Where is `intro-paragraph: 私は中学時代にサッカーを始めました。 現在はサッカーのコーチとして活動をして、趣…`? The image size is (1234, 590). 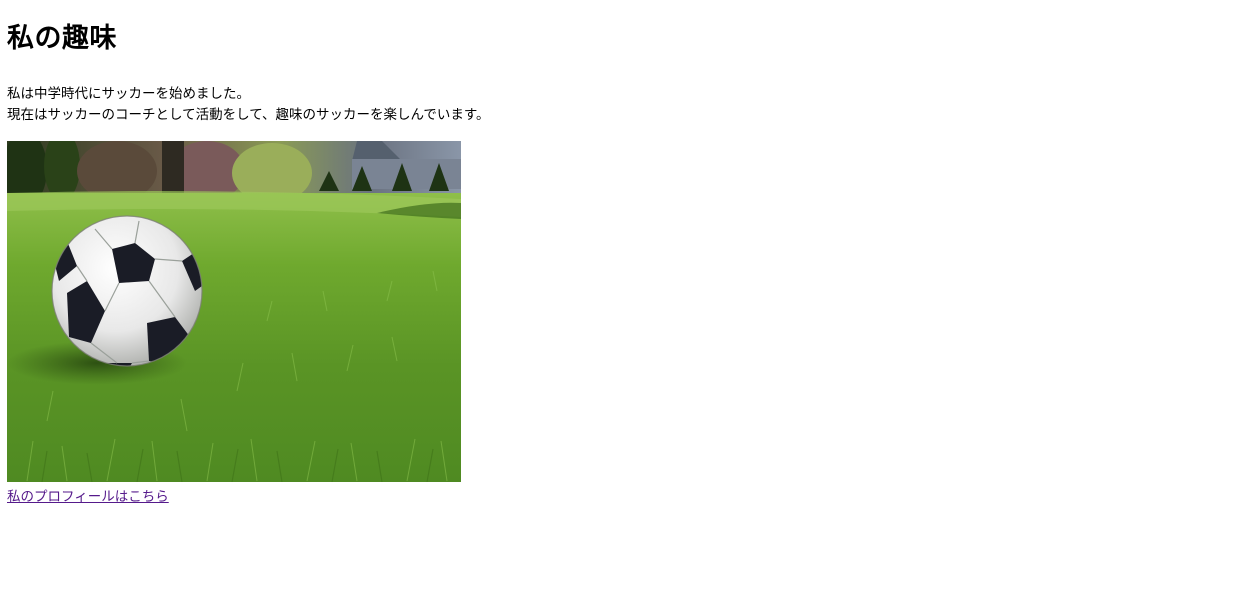
intro-paragraph: 私は中学時代にサッカーを始めました。 現在はサッカーのコーチとして活動をして、趣… is located at coordinates (248, 105).